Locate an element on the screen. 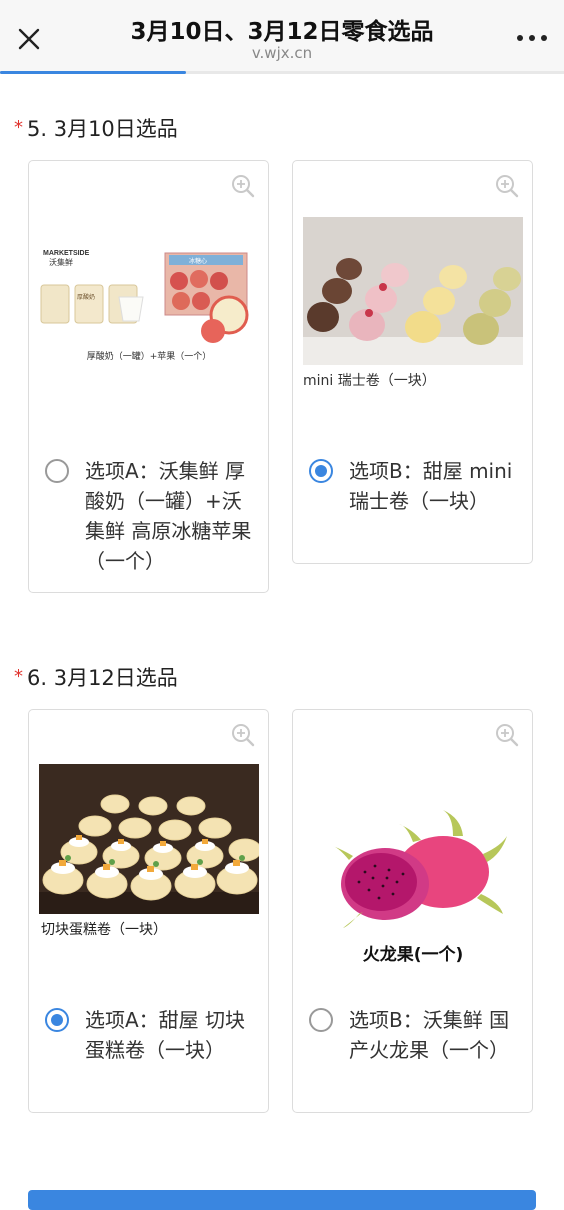 The image size is (564, 1210). page-title: 3月10日、3月12日零食选品 is located at coordinates (282, 32).